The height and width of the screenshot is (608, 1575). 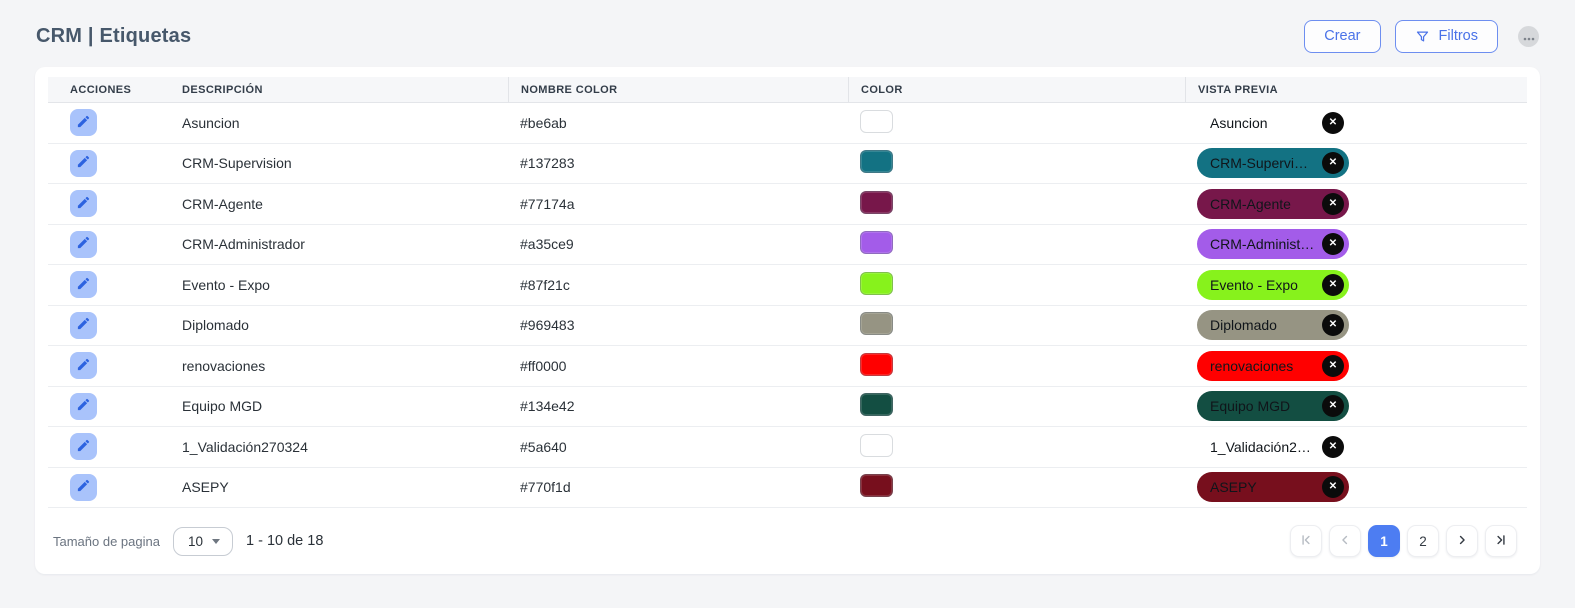 I want to click on column-header-descripcion: DESCRIPCIÓN, so click(x=222, y=89).